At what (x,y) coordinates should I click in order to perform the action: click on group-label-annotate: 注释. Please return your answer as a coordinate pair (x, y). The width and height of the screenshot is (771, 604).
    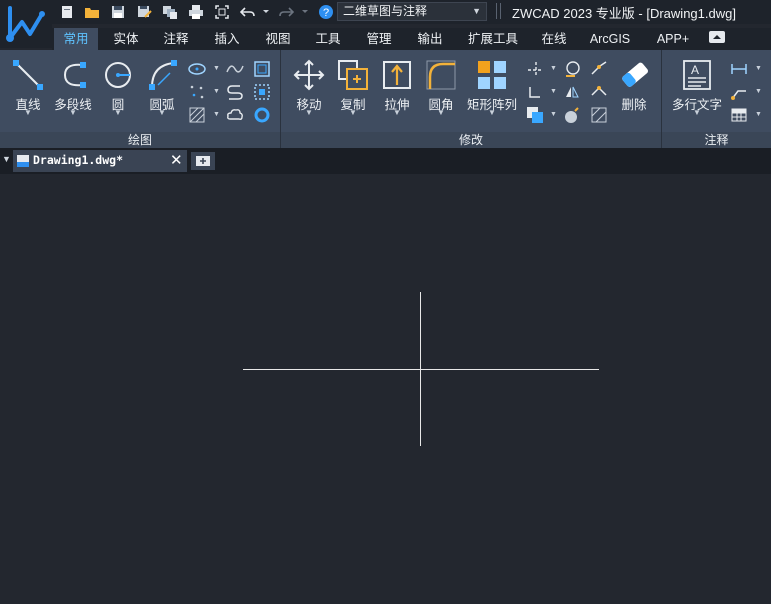
    Looking at the image, I should click on (716, 140).